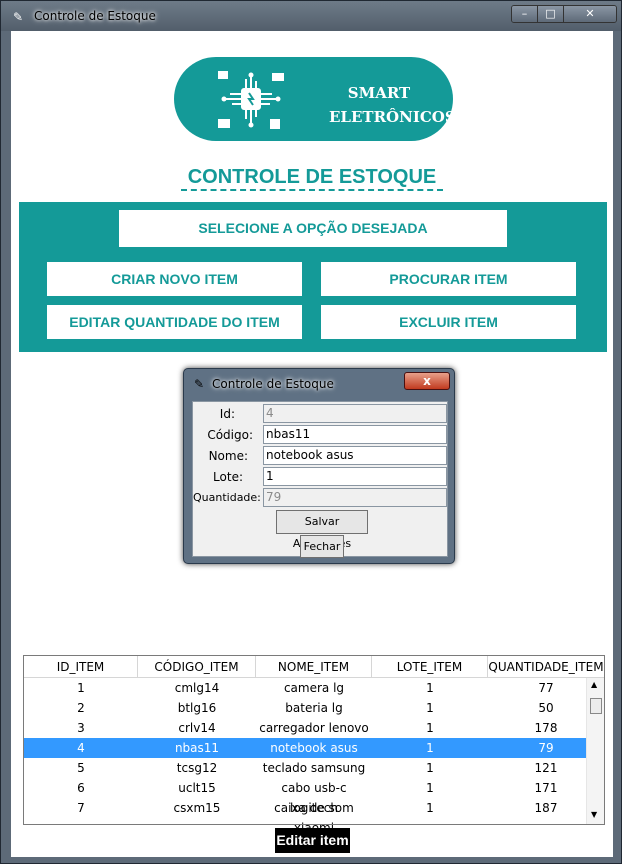 This screenshot has width=622, height=864. Describe the element at coordinates (251, 100) in the screenshot. I see `circuit-chip-icon` at that location.